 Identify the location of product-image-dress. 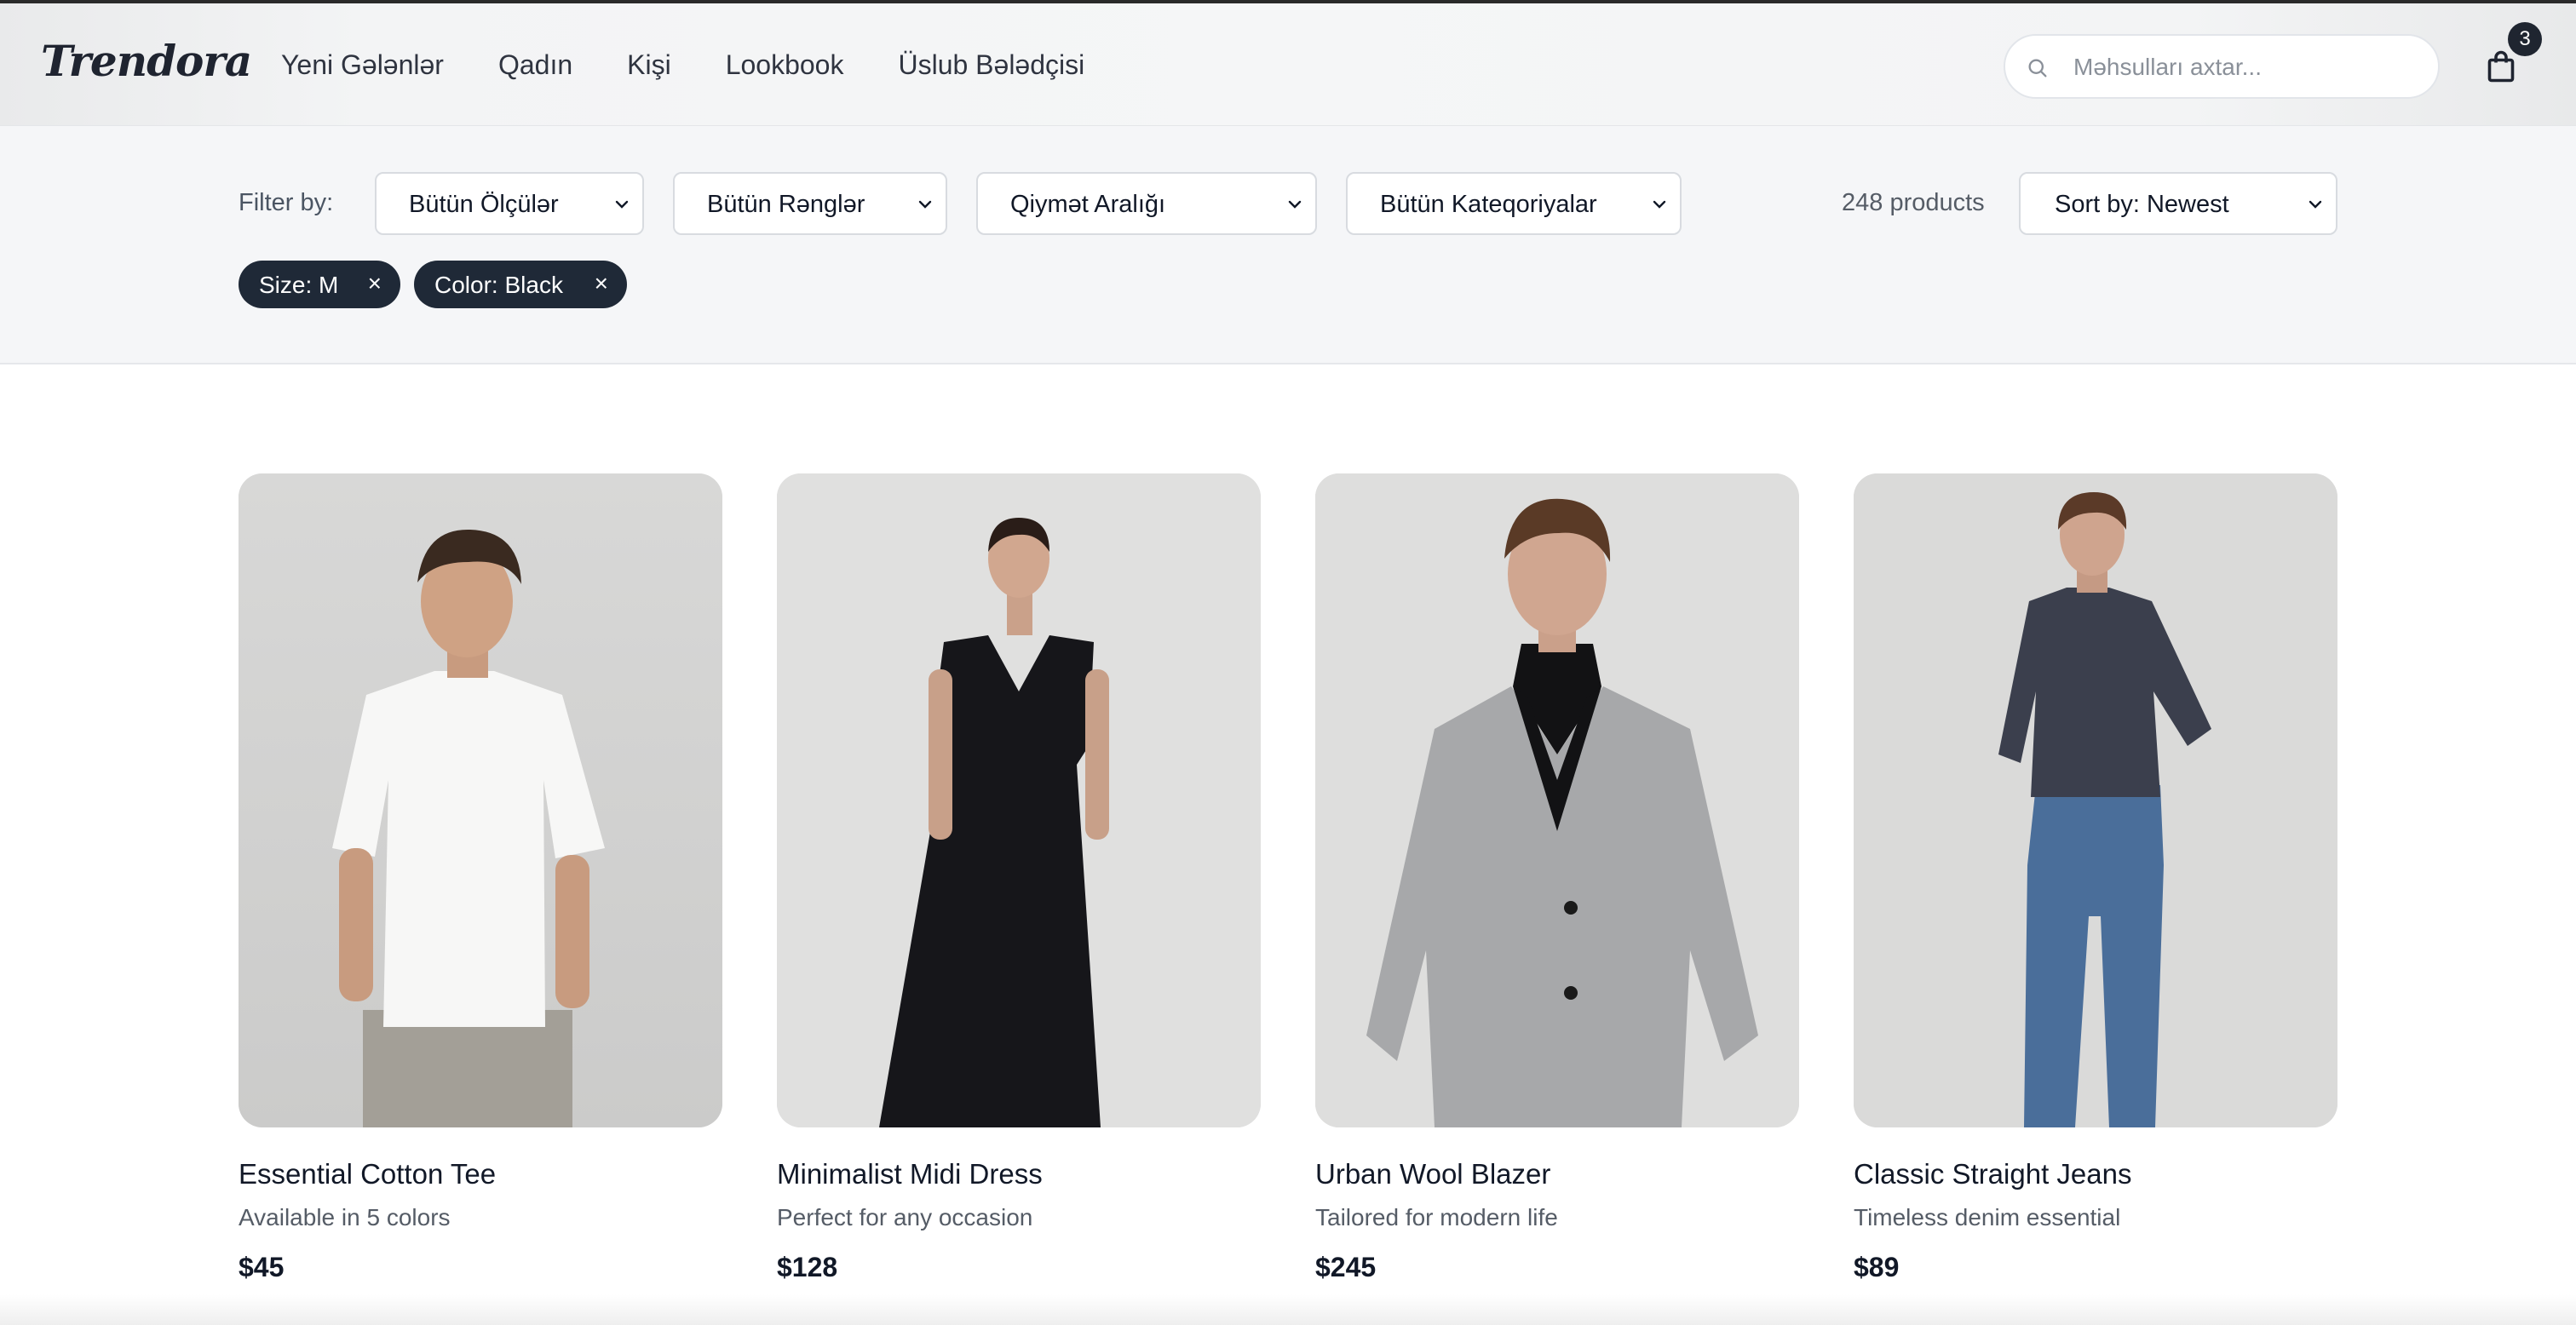
(1019, 800).